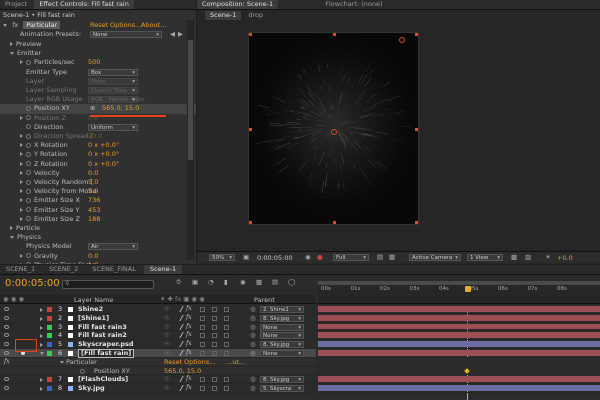  What do you see at coordinates (167, 309) in the screenshot?
I see `shy-icon: ☉` at bounding box center [167, 309].